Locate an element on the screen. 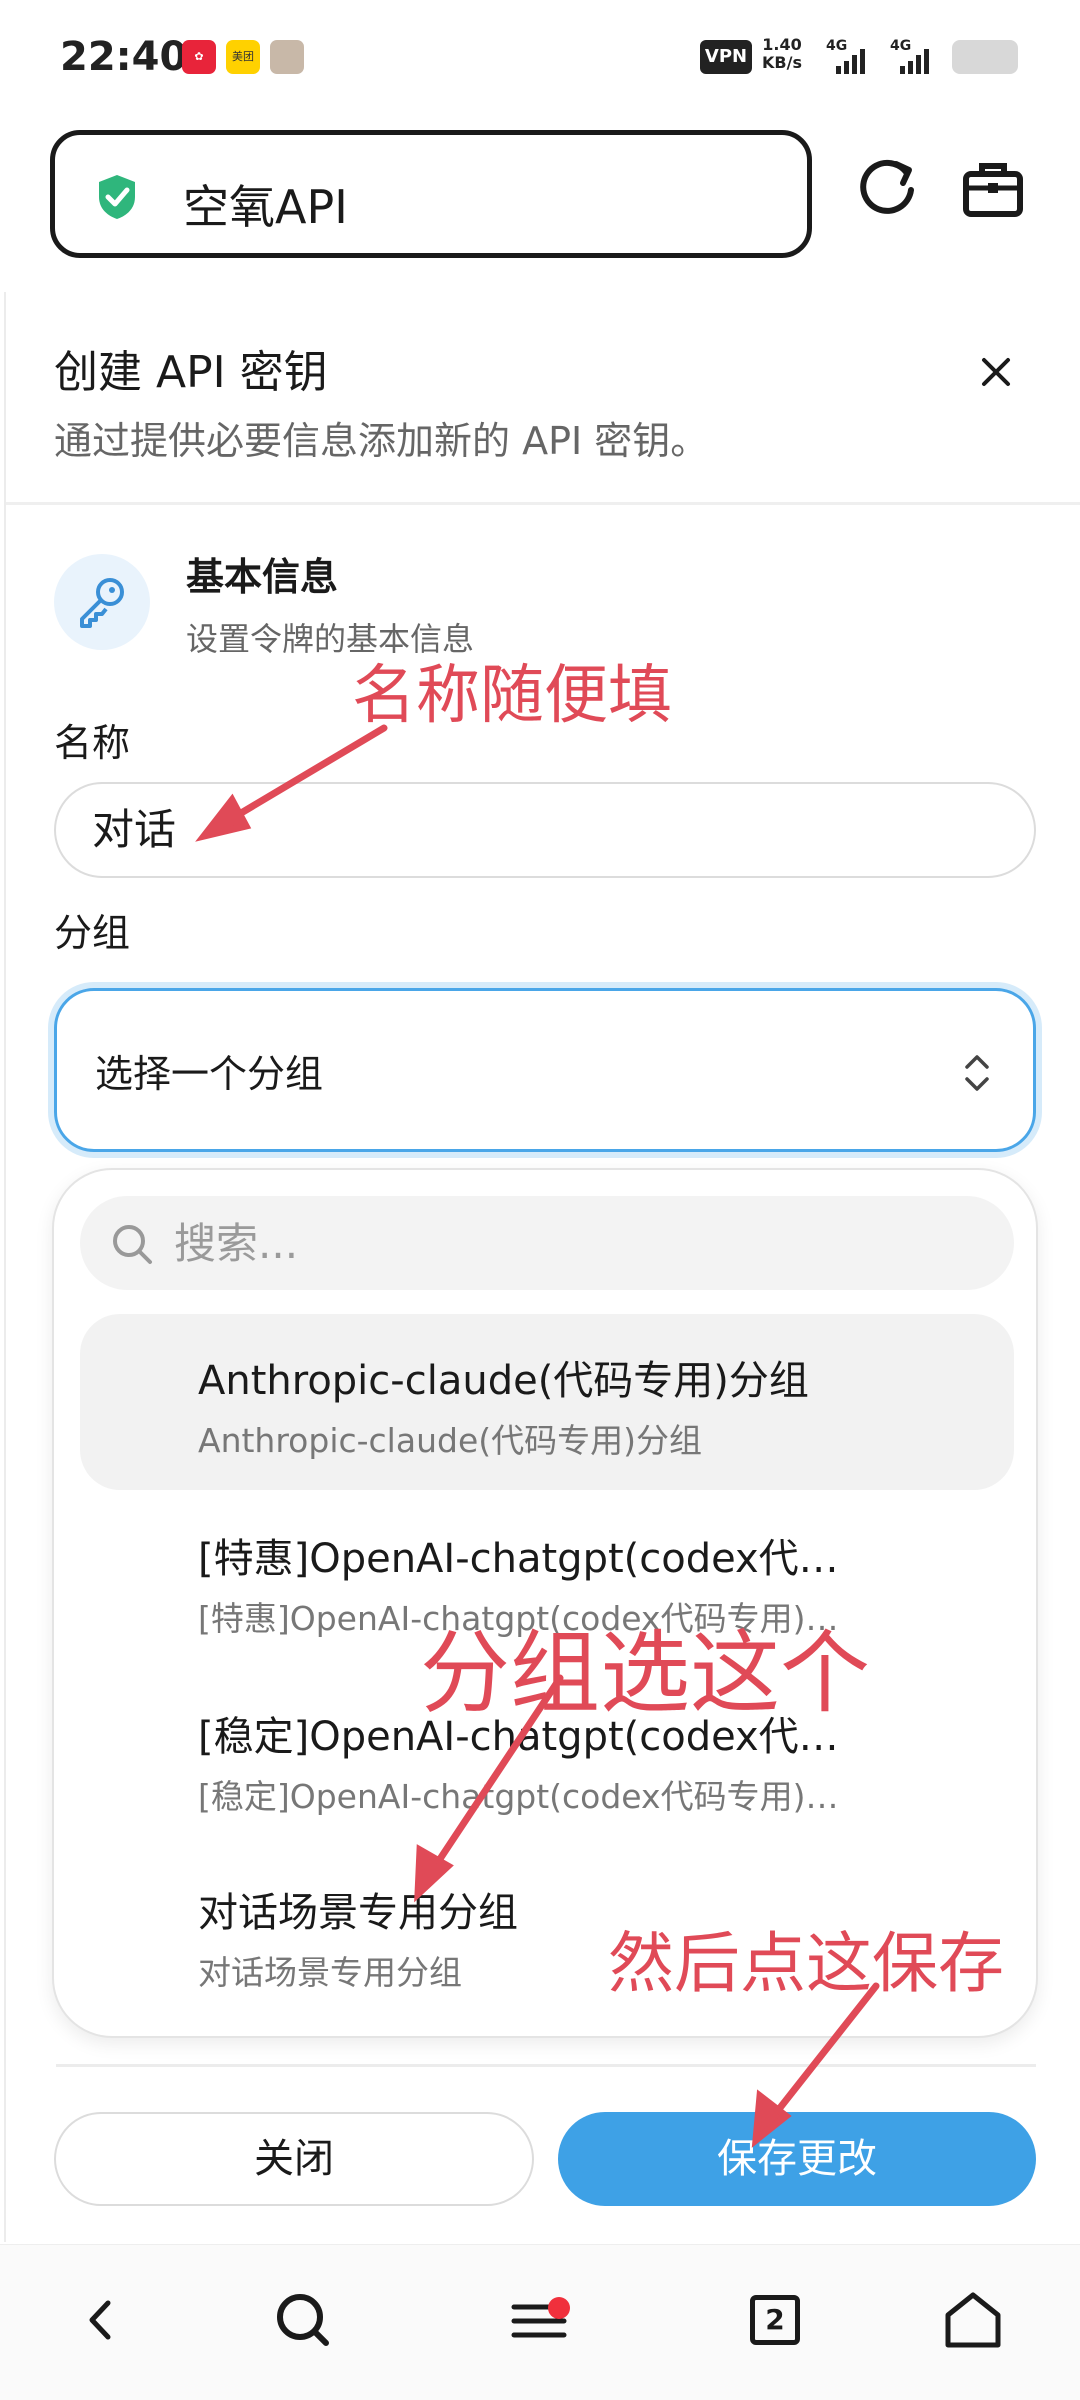 Image resolution: width=1080 pixels, height=2400 pixels. shield-check-icon is located at coordinates (117, 197).